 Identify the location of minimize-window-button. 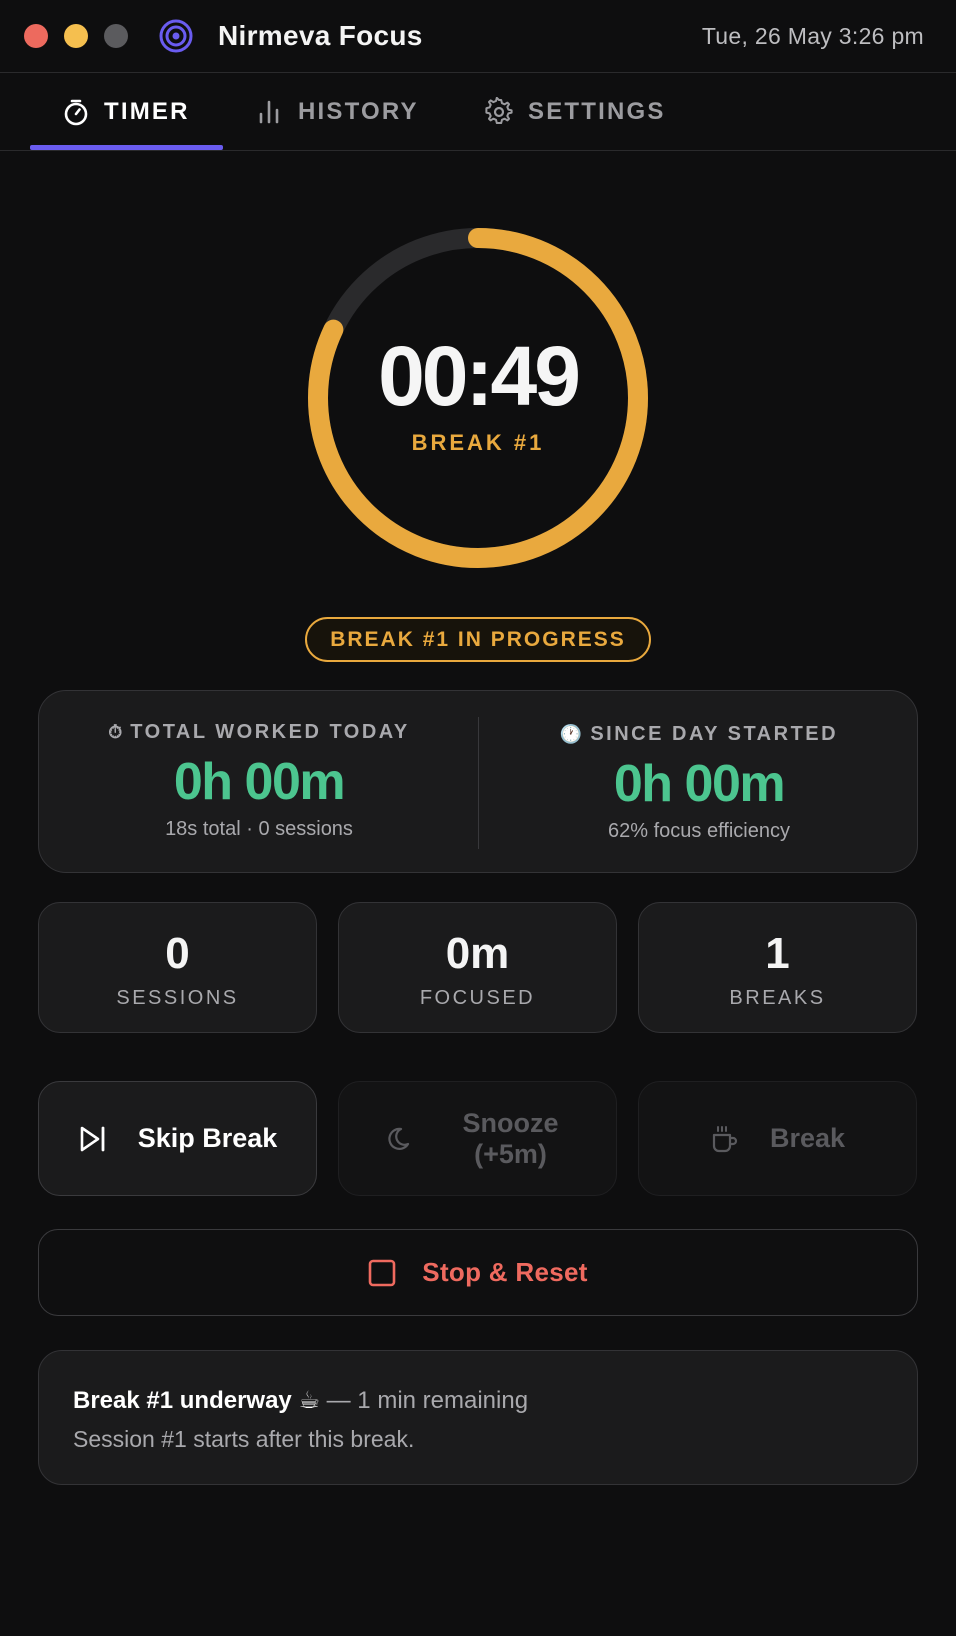
(76, 36).